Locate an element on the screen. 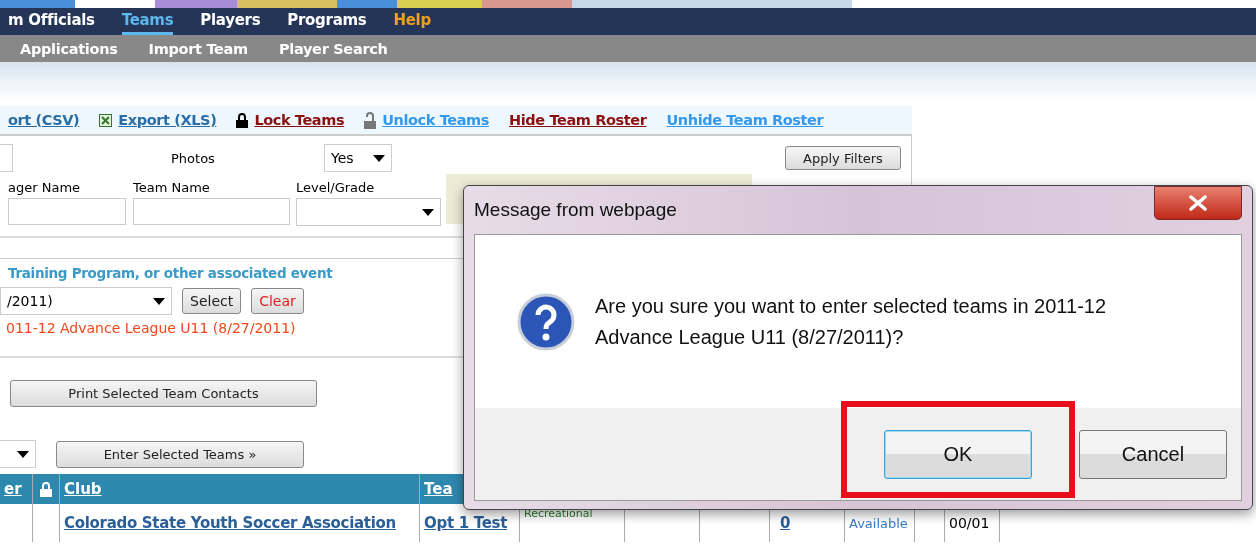  table-cell: 00/01 is located at coordinates (969, 523).